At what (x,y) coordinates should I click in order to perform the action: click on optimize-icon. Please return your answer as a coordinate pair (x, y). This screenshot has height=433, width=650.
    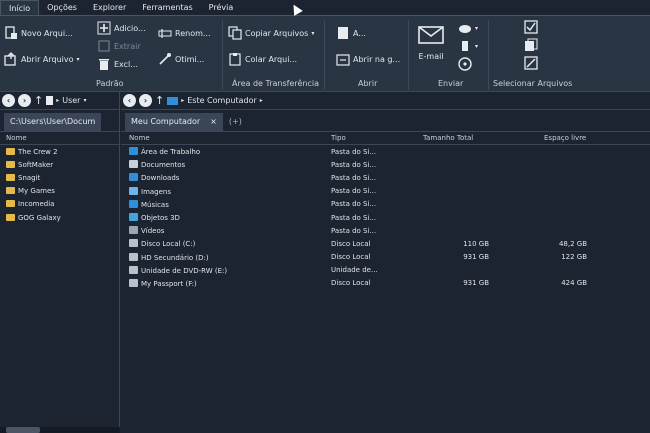
    Looking at the image, I should click on (165, 59).